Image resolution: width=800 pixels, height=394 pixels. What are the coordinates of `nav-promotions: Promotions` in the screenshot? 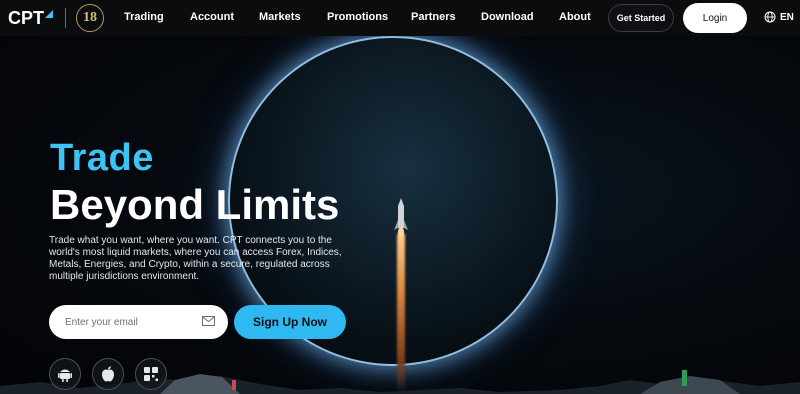 It's located at (357, 17).